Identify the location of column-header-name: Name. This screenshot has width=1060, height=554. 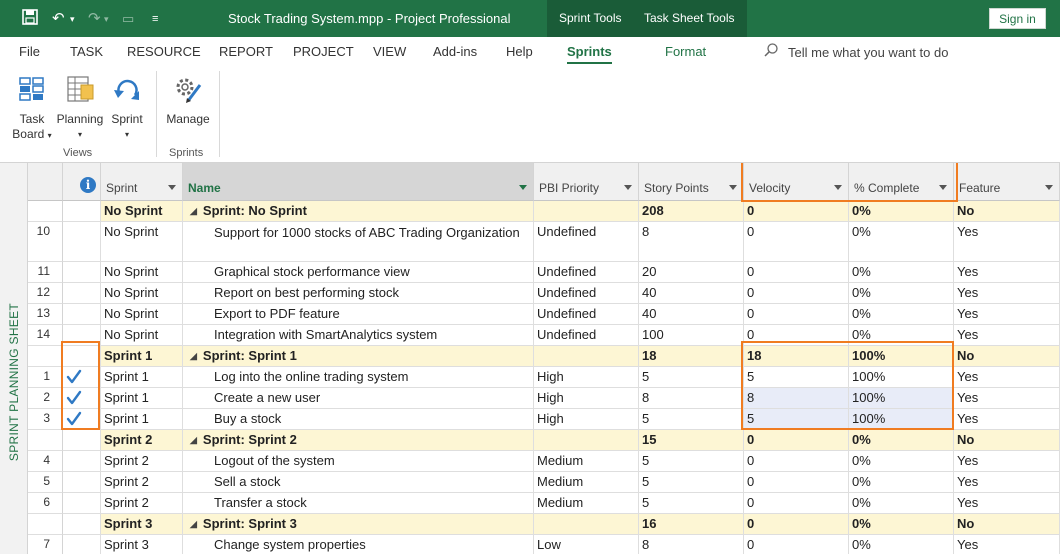
(358, 182).